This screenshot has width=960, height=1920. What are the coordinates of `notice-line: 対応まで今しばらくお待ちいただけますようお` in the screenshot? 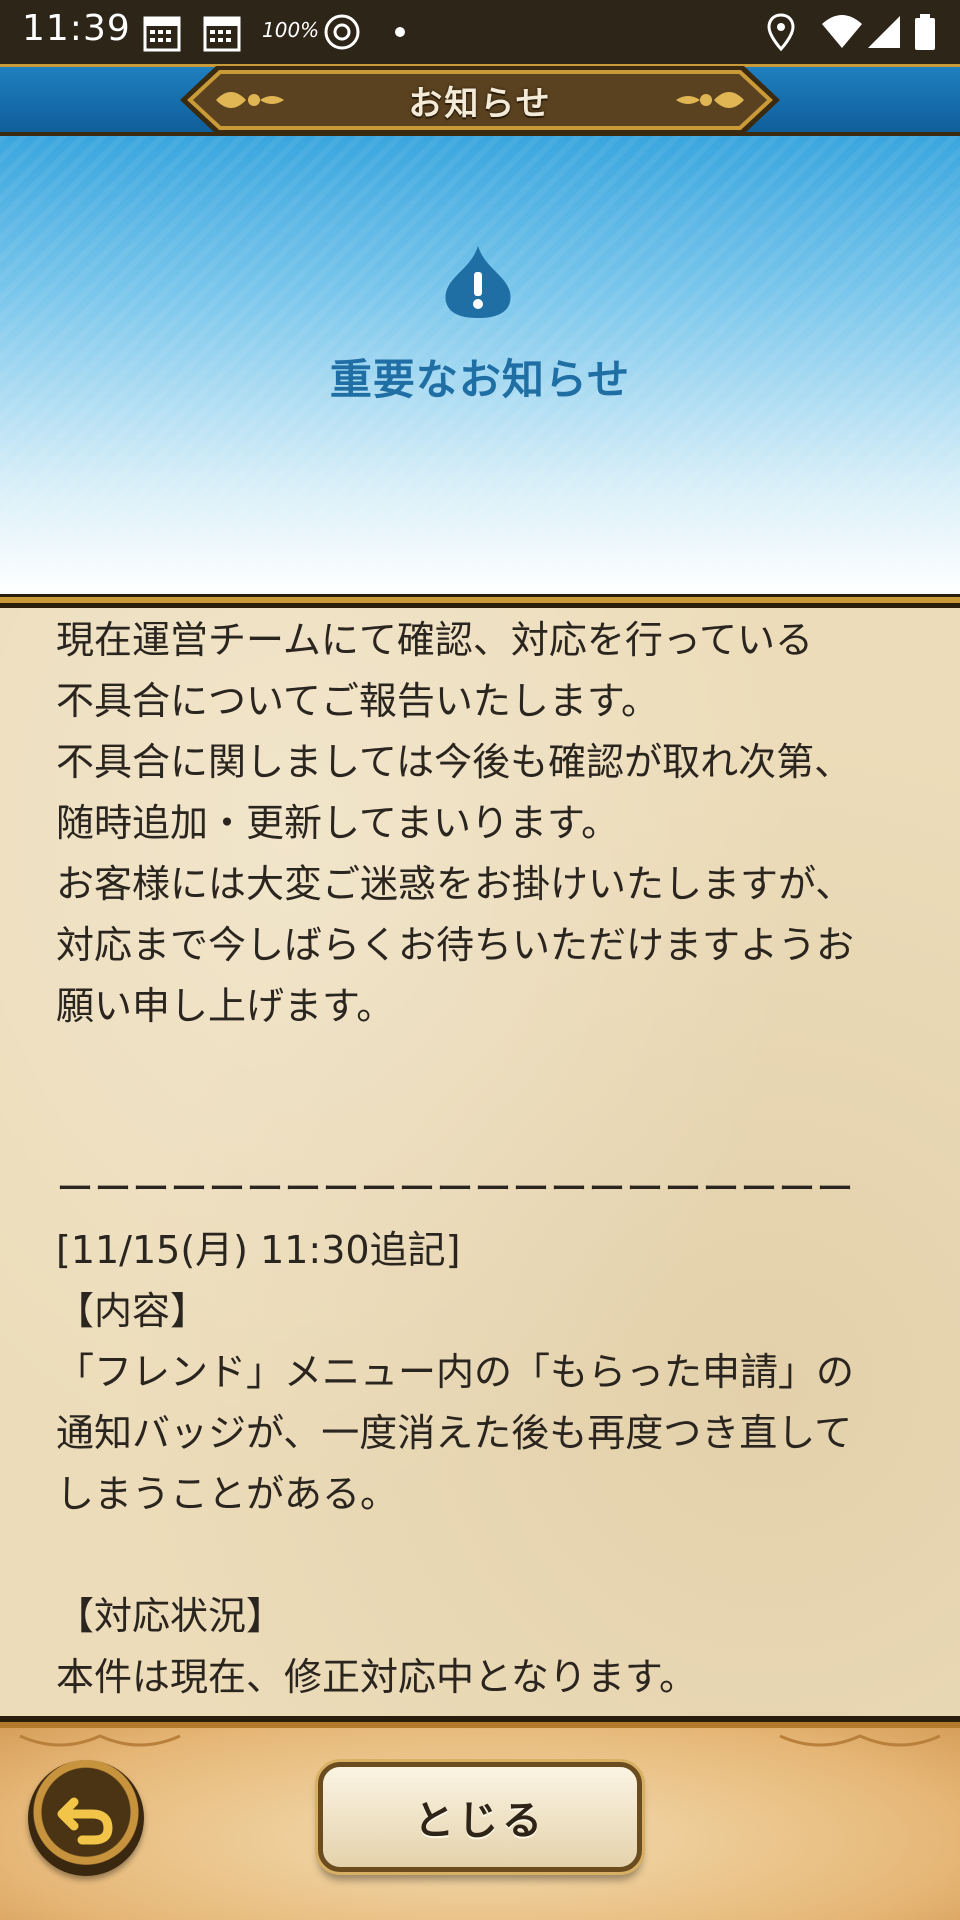 It's located at (455, 945).